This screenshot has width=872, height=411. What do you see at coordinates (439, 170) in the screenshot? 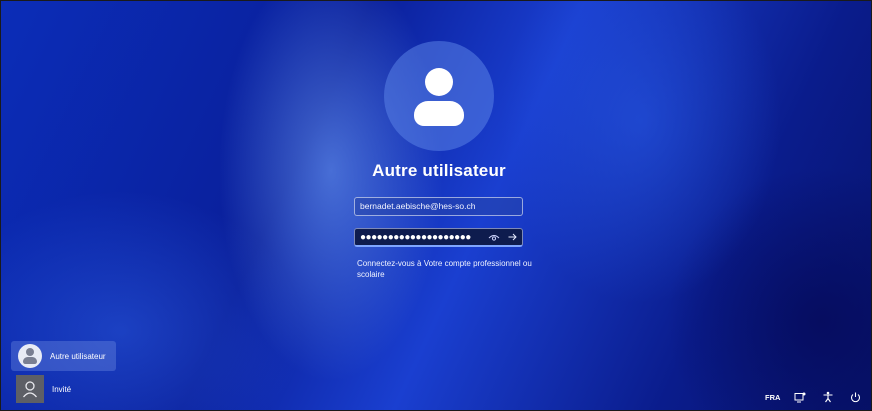
I see `username-title: Autre utilisateur` at bounding box center [439, 170].